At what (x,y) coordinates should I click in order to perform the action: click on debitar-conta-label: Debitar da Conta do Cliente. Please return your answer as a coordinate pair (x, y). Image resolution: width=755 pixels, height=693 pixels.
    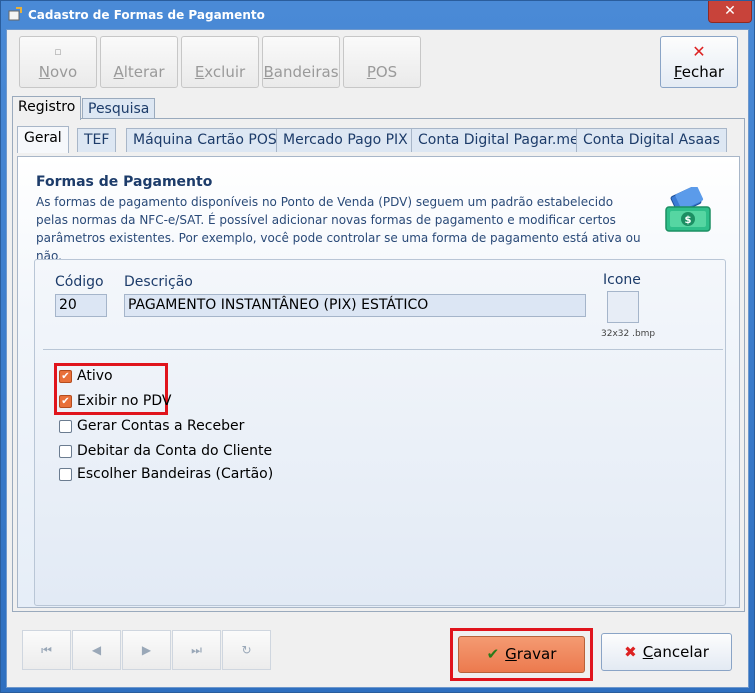
    Looking at the image, I should click on (175, 451).